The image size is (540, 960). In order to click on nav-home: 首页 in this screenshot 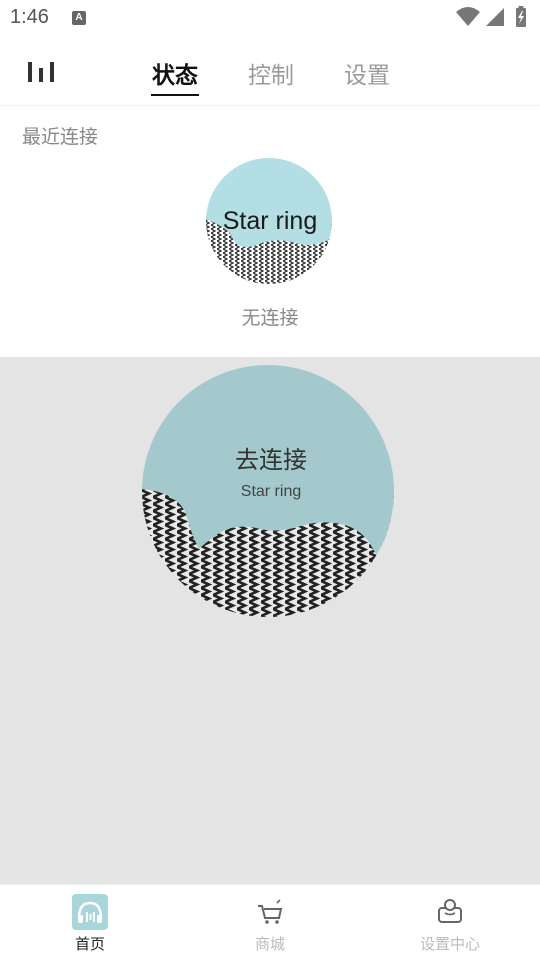, I will do `click(90, 922)`.